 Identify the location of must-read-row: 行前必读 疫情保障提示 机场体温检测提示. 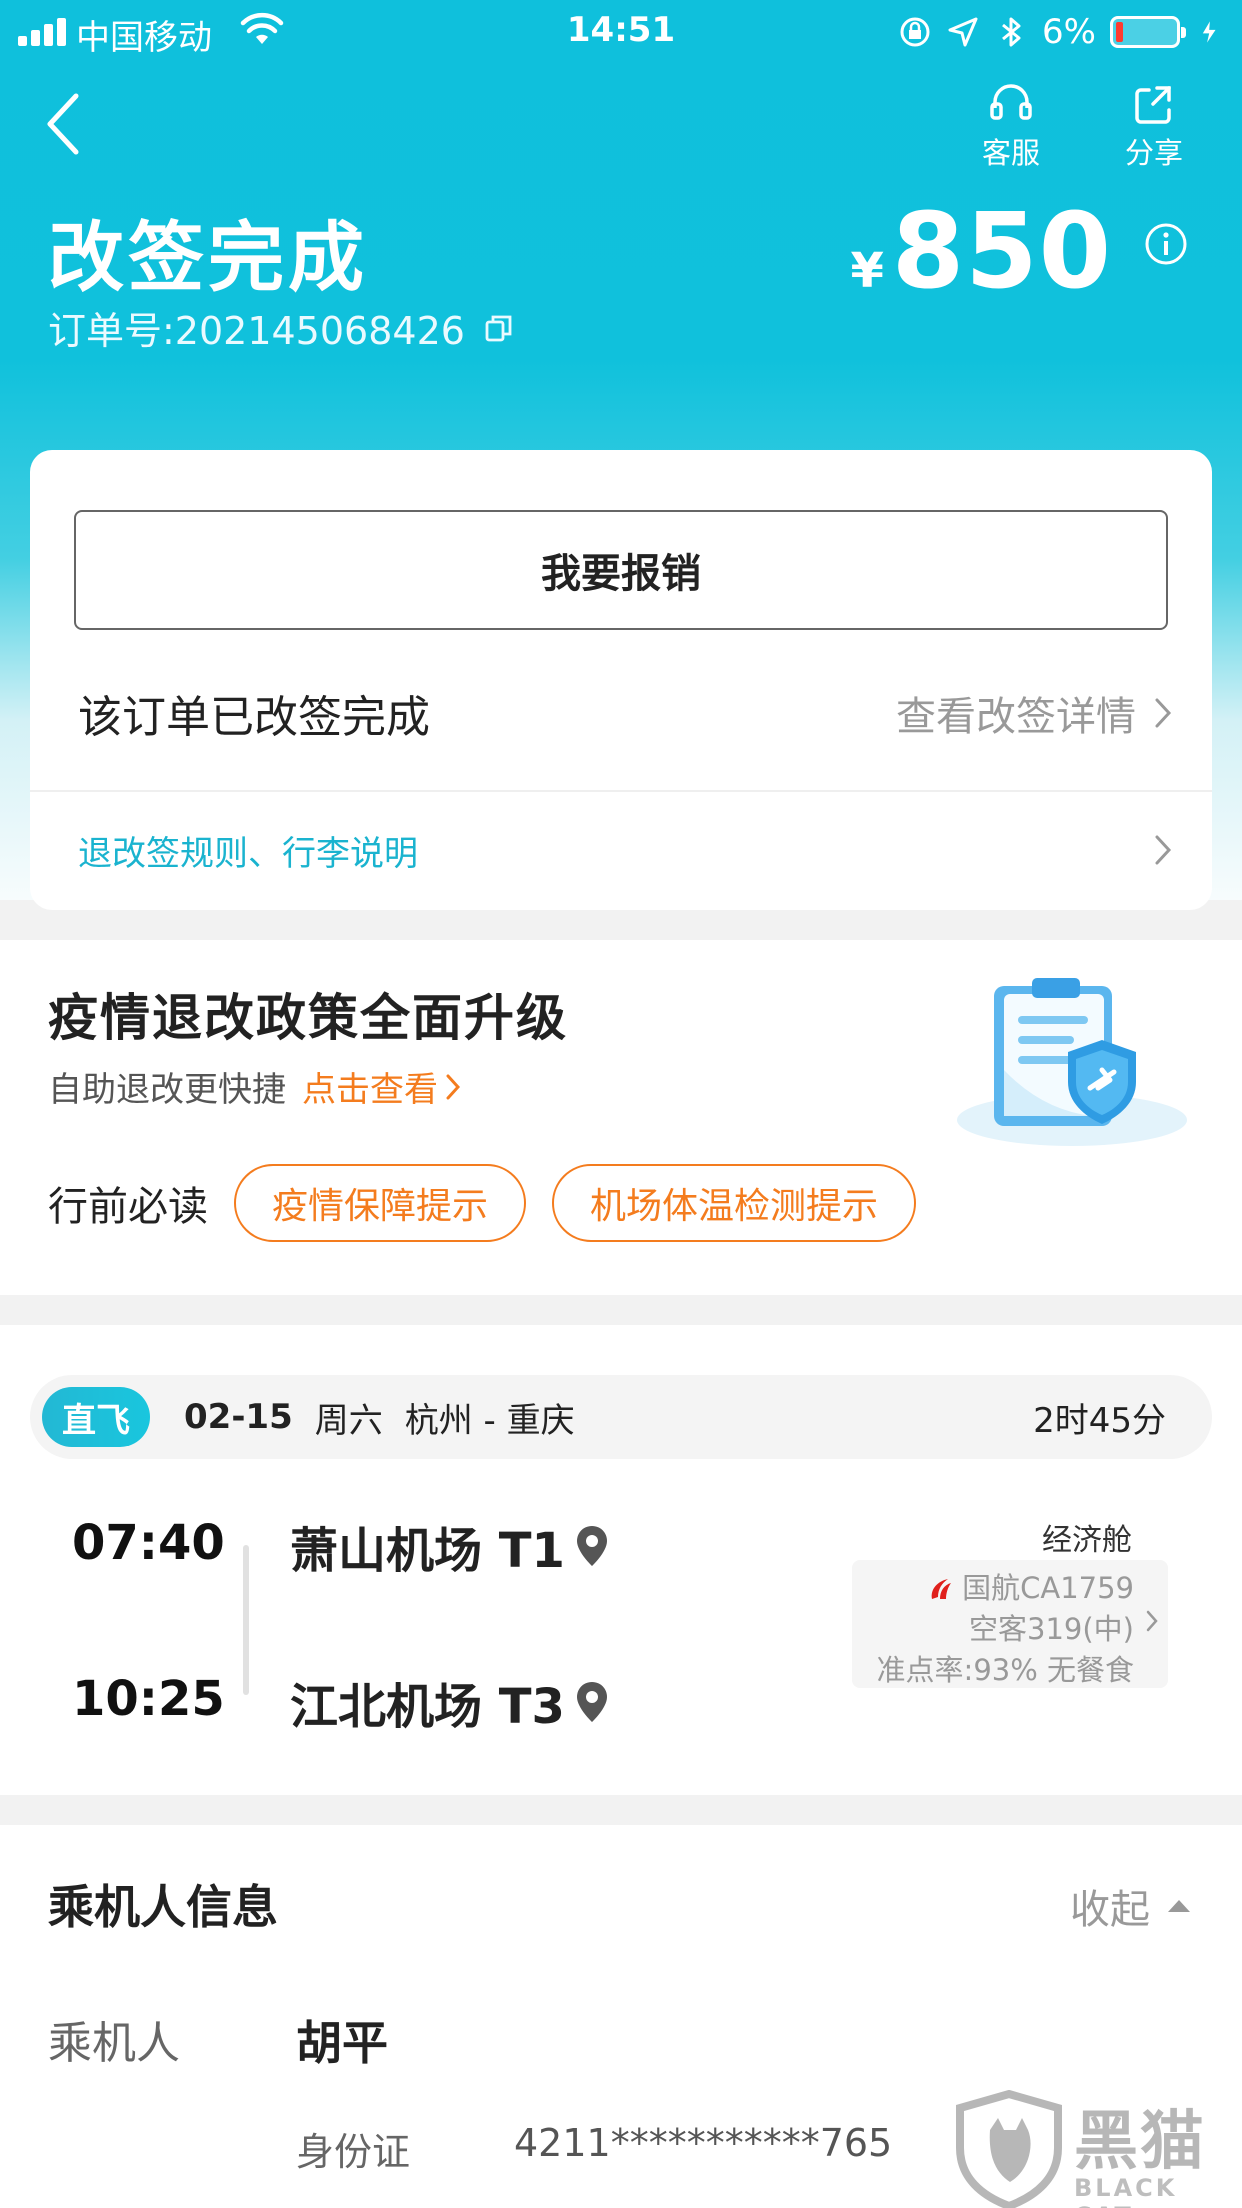
(482, 1203).